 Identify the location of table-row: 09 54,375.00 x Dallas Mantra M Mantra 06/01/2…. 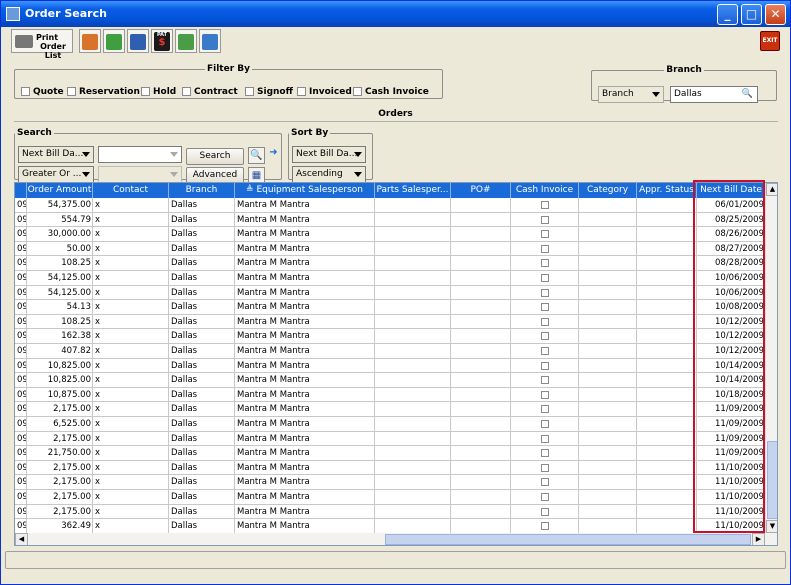
(390, 205).